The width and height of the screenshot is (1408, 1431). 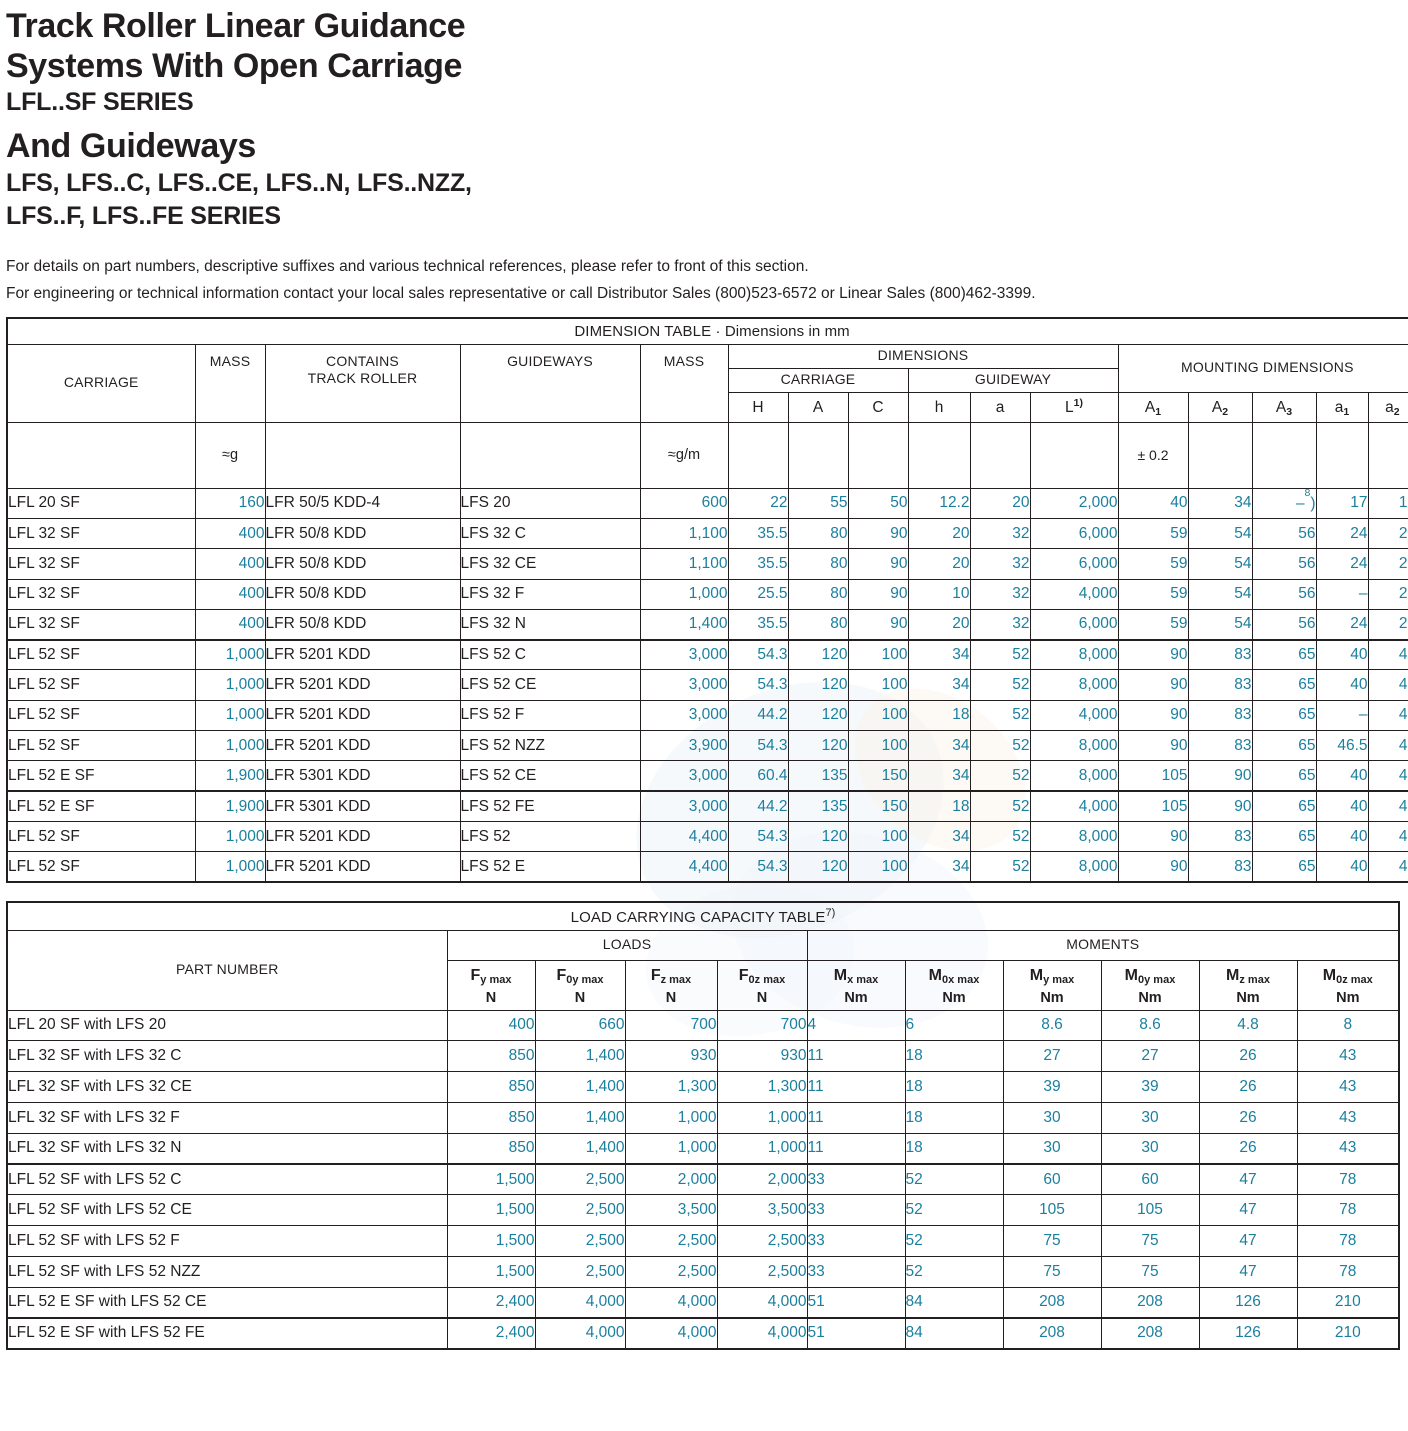 I want to click on cell-F0z: 4,000, so click(x=762, y=1333).